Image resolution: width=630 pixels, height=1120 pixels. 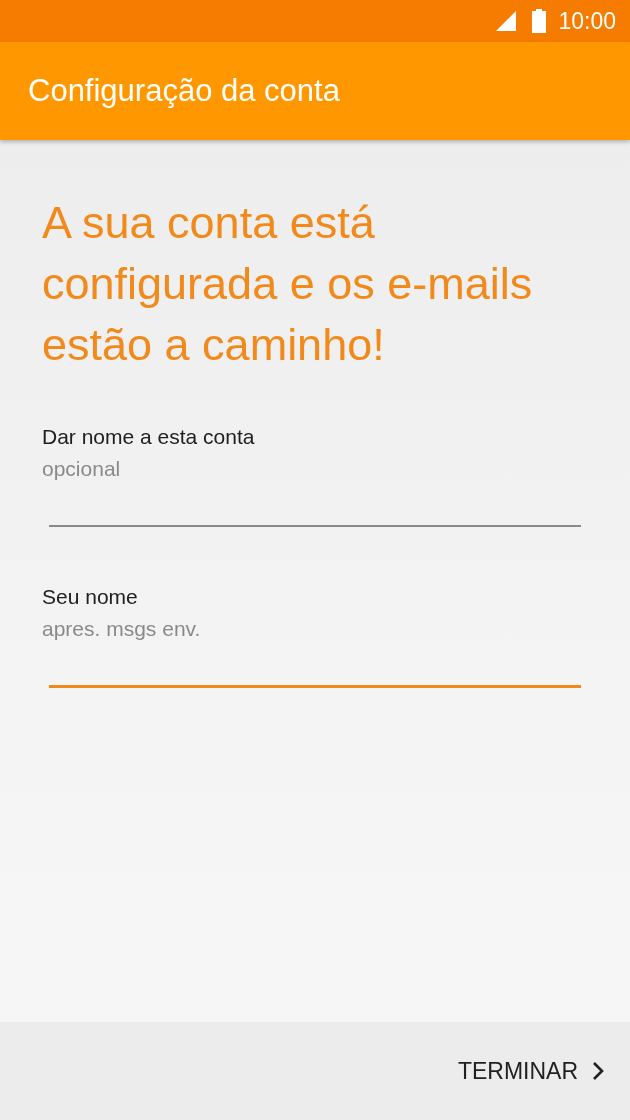 What do you see at coordinates (122, 629) in the screenshot?
I see `field-hint: apres. msgs env.` at bounding box center [122, 629].